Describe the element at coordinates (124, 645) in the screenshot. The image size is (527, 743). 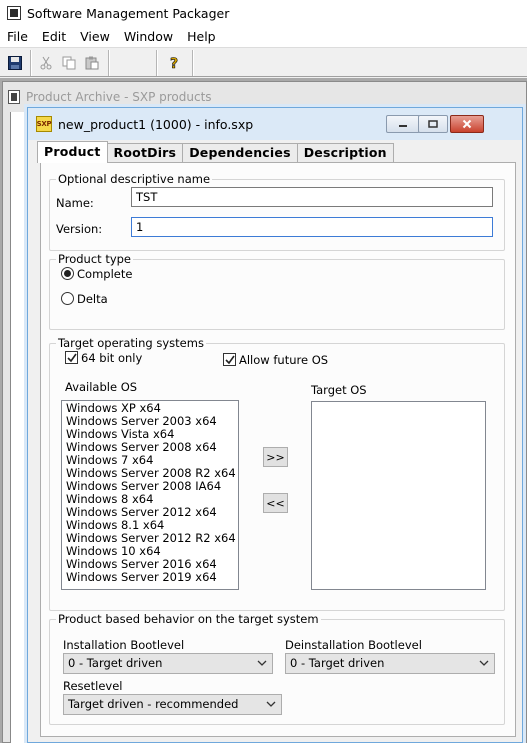
I see `install-bootlevel-label: Installation Bootlevel` at that location.